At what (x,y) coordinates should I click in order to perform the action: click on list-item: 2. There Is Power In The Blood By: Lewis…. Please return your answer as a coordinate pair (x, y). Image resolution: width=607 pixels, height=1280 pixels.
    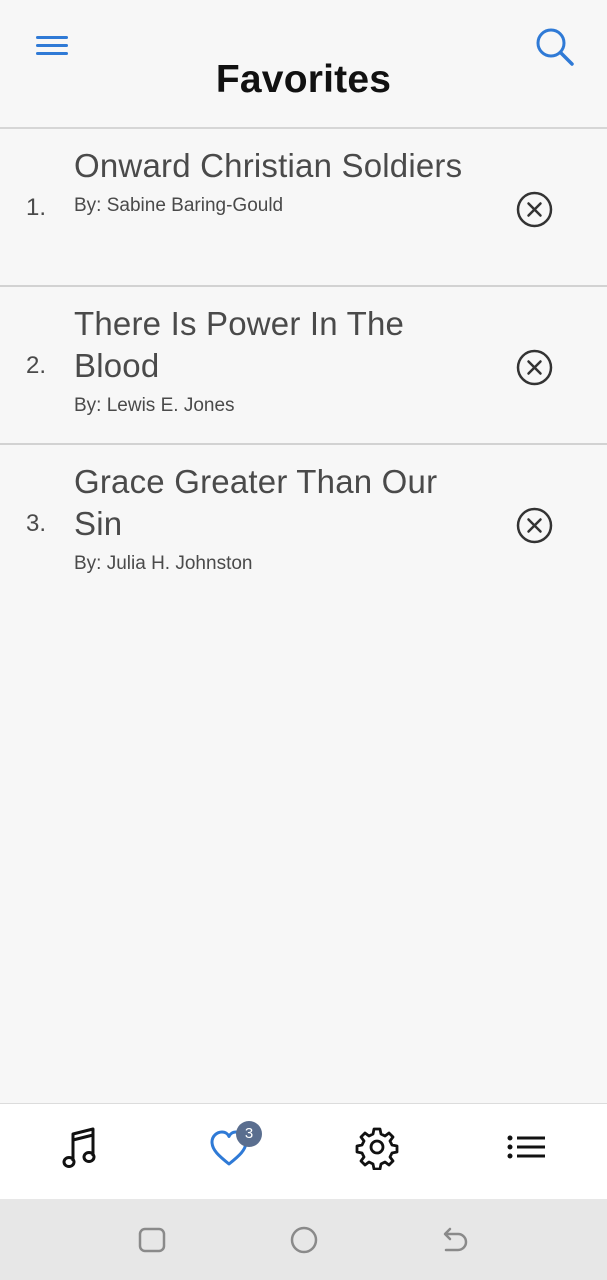
    Looking at the image, I should click on (303, 366).